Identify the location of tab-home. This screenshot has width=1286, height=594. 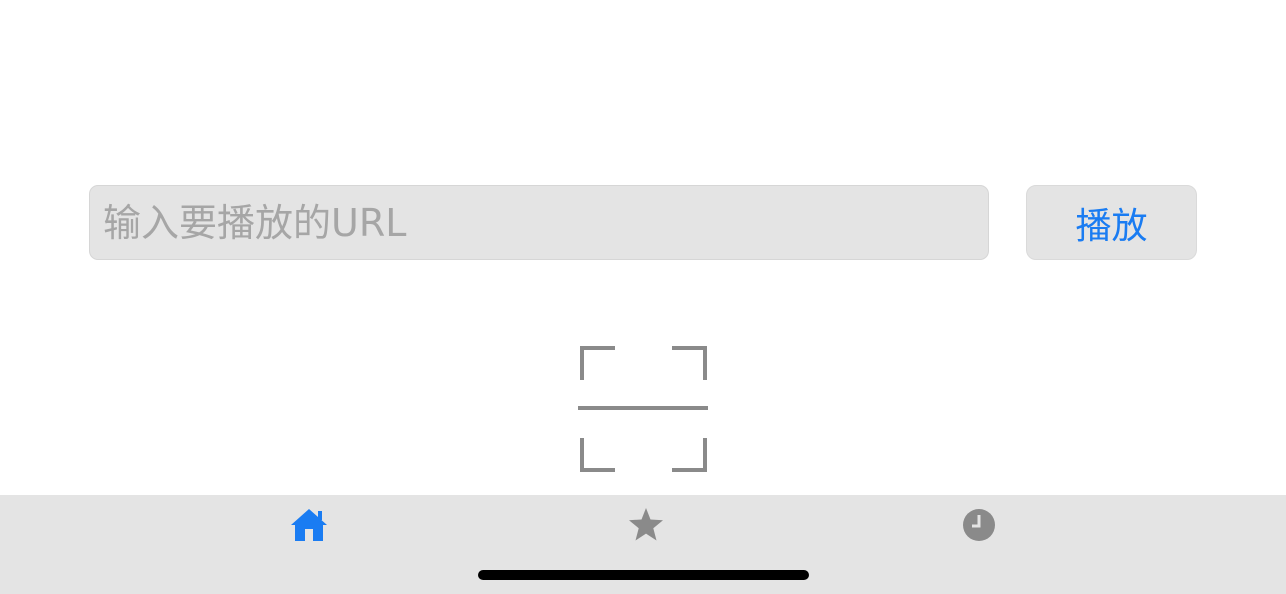
(309, 525).